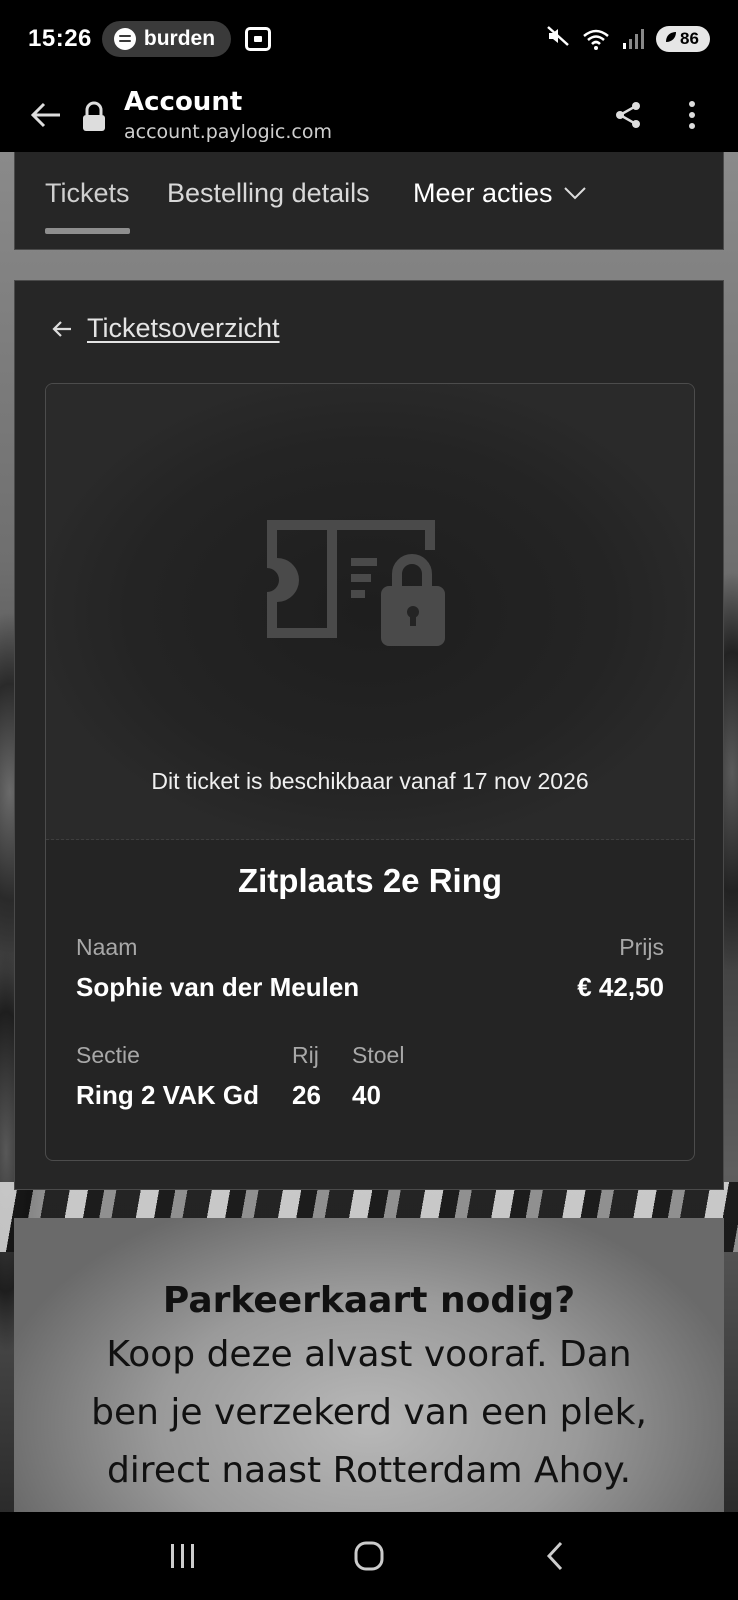  Describe the element at coordinates (167, 1095) in the screenshot. I see `section-value: Ring 2 VAK Gd` at that location.